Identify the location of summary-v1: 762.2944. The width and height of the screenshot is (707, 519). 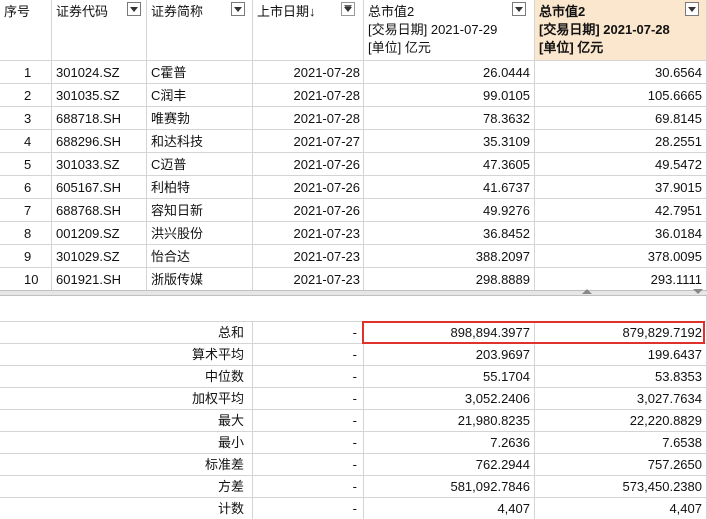
(449, 465).